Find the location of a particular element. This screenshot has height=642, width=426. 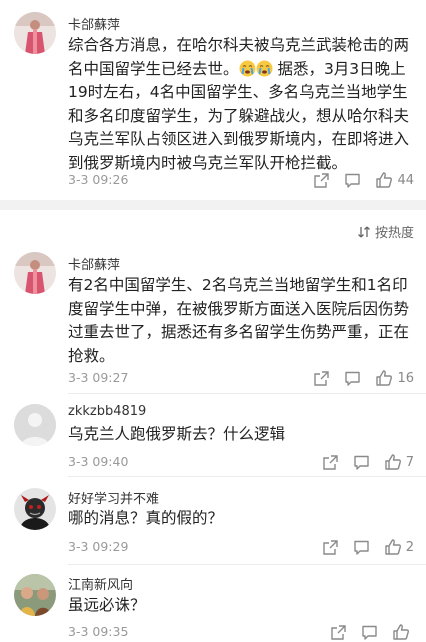

like-button: 2 is located at coordinates (399, 547).